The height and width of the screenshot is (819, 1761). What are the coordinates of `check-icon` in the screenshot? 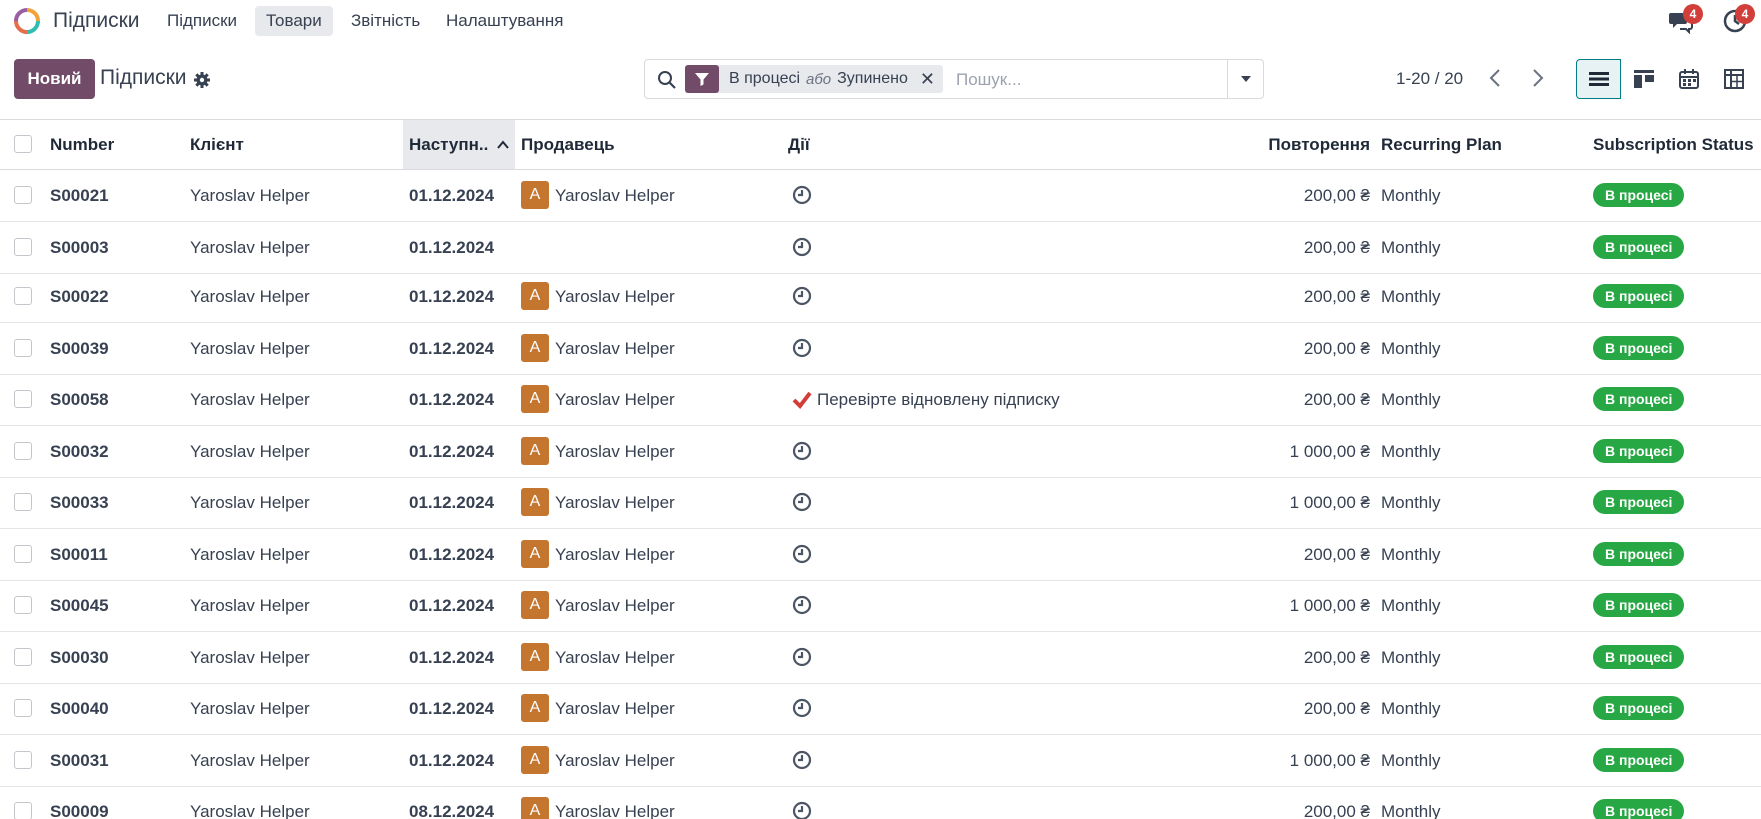 It's located at (802, 400).